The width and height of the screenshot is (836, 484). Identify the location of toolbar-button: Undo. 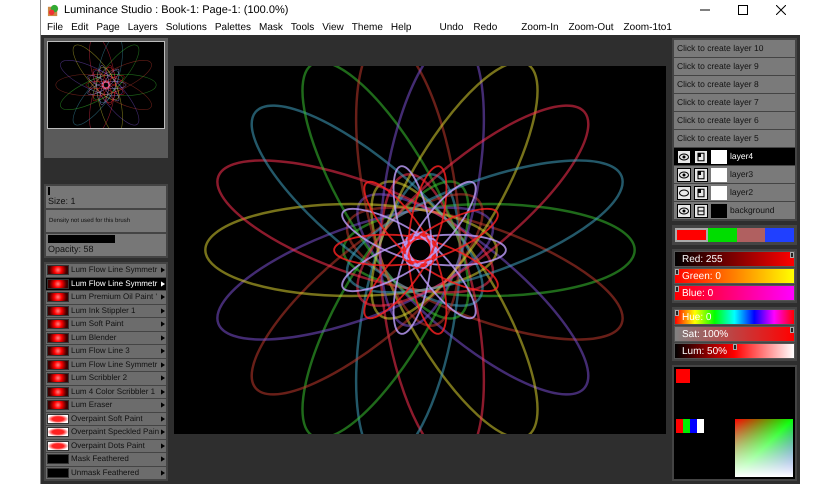
(451, 27).